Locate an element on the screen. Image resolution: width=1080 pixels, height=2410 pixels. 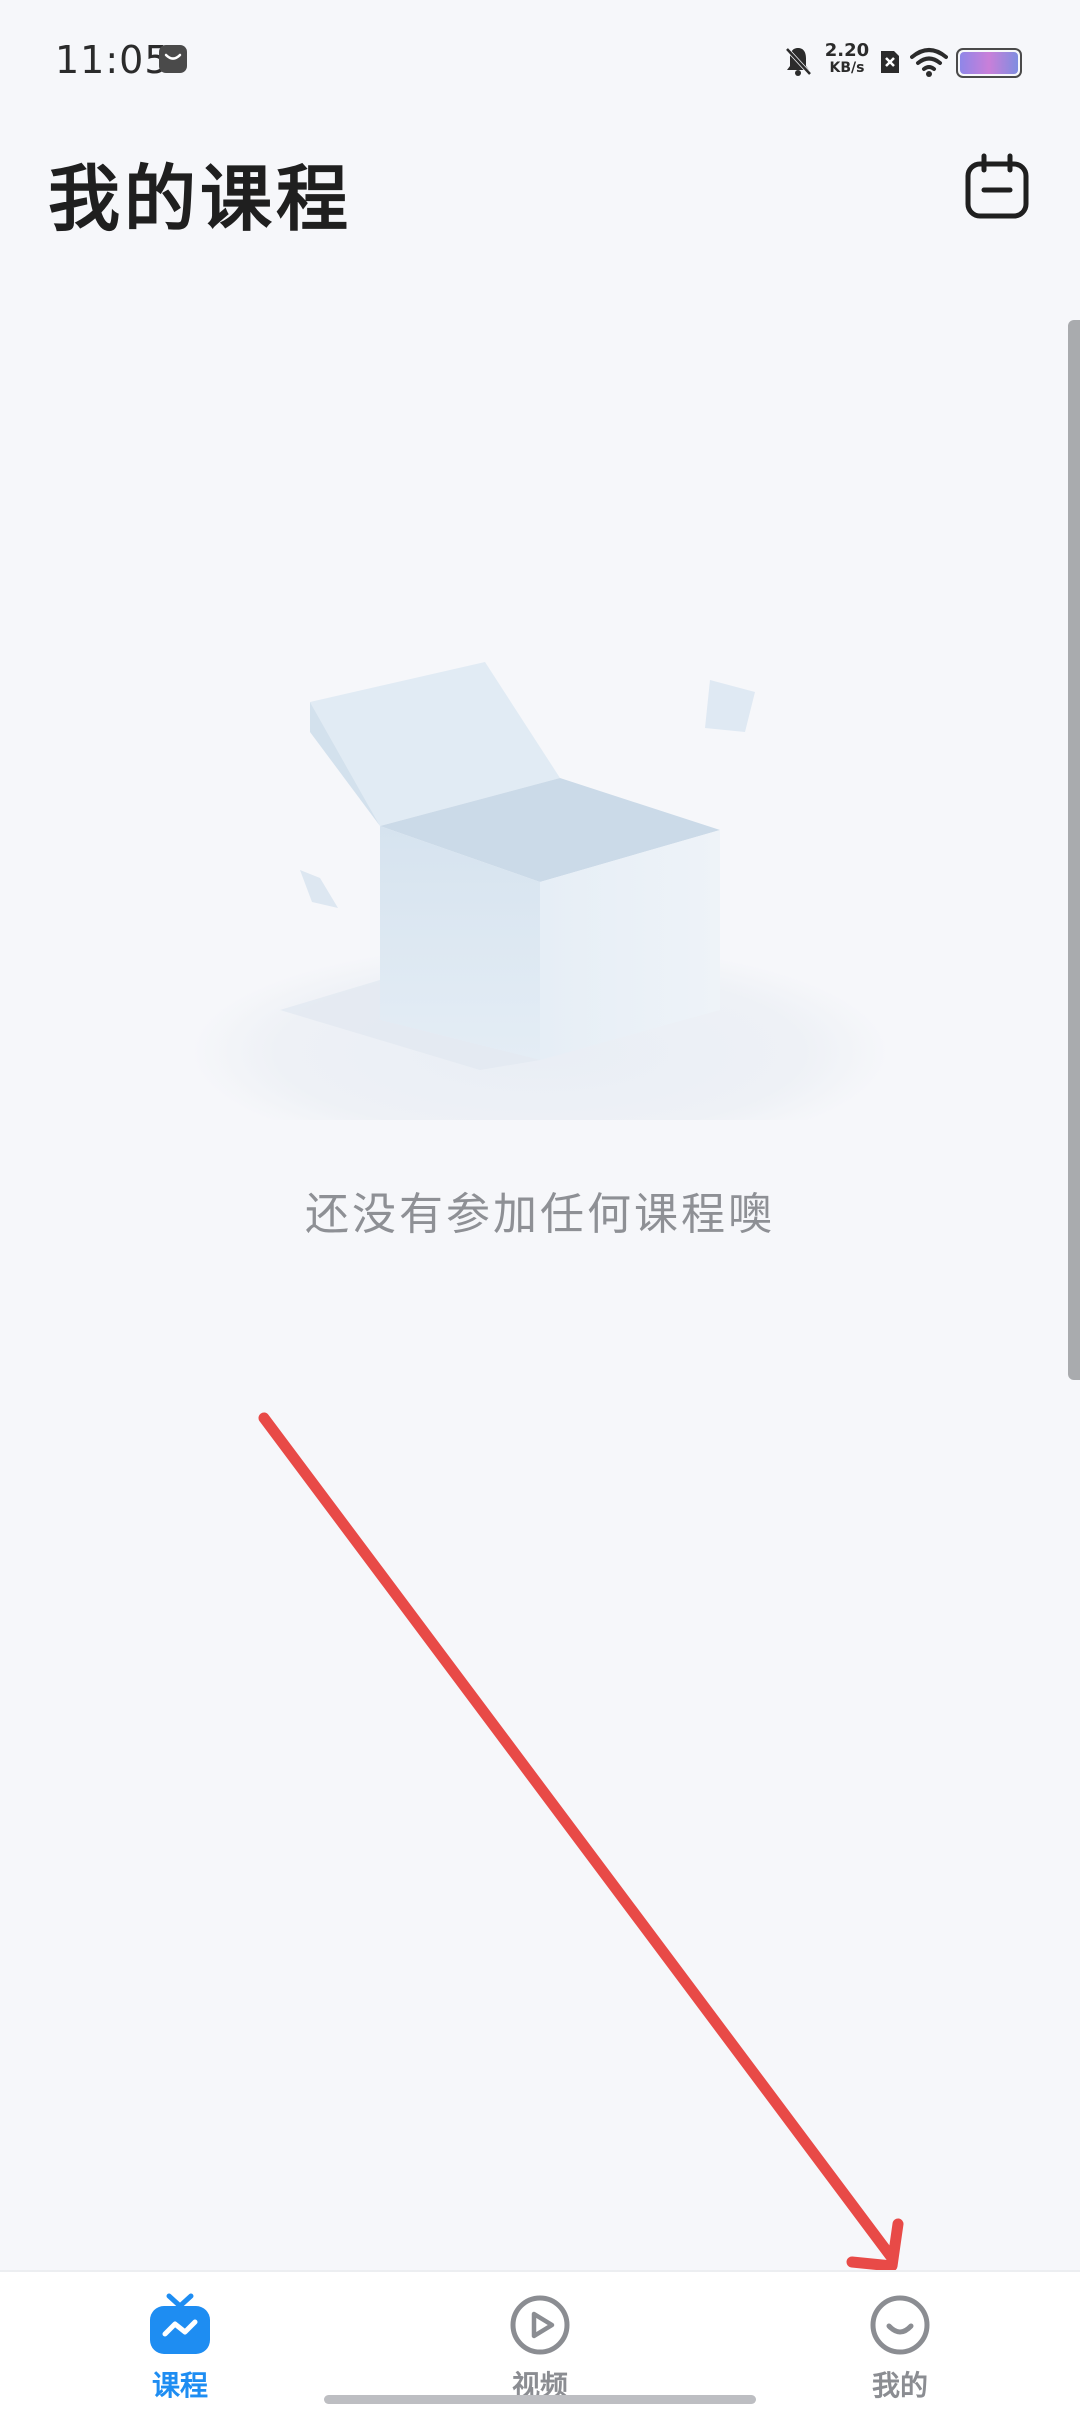
empty-state-message: 还没有参加任何课程噢 is located at coordinates (540, 1214).